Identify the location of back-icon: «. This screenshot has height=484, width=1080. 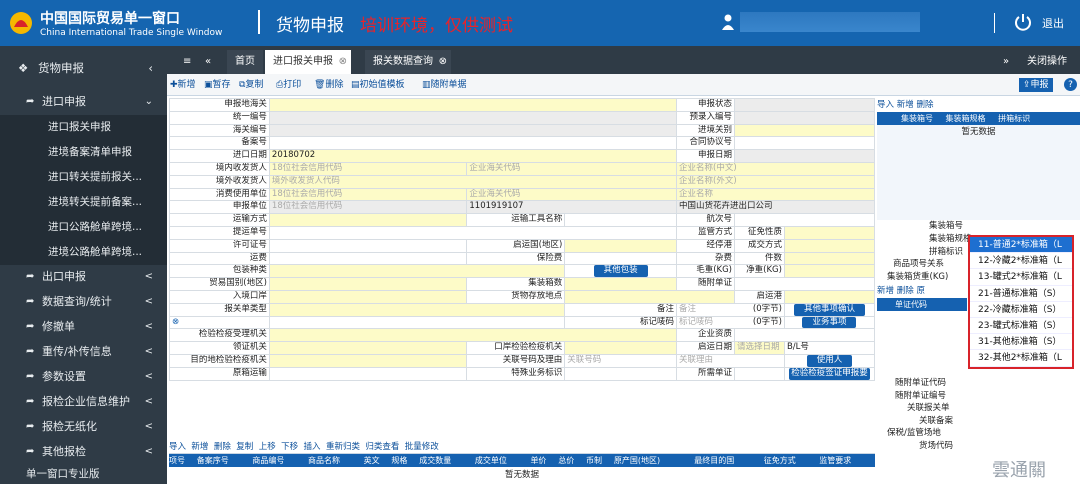
(208, 62).